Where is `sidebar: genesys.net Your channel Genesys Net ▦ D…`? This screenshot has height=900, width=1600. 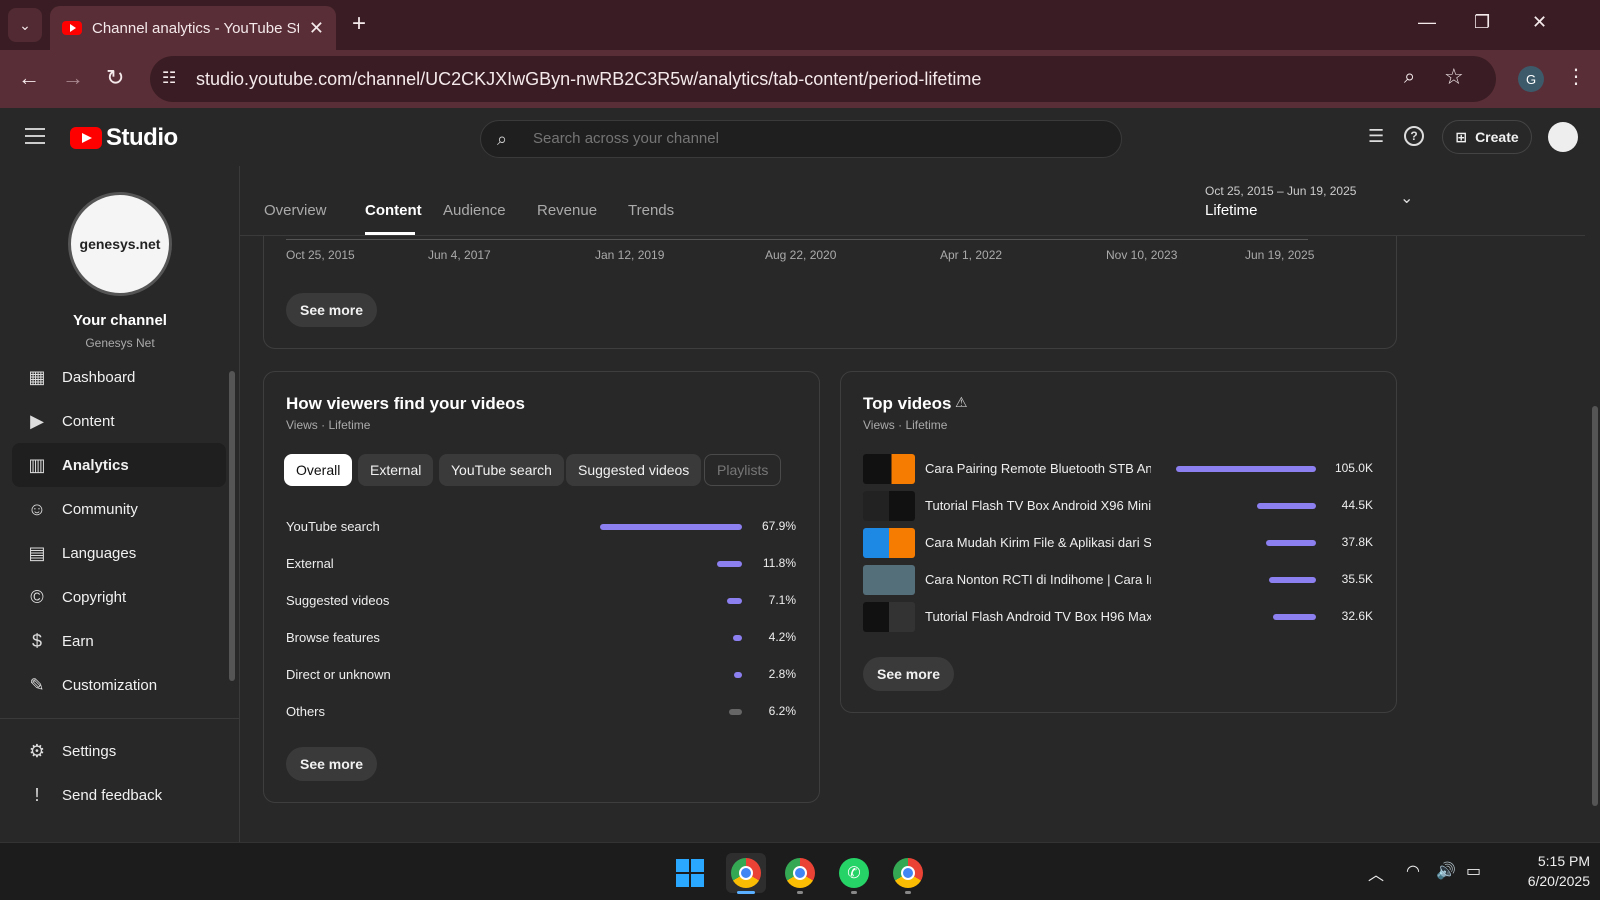
sidebar: genesys.net Your channel Genesys Net ▦ D… is located at coordinates (120, 504).